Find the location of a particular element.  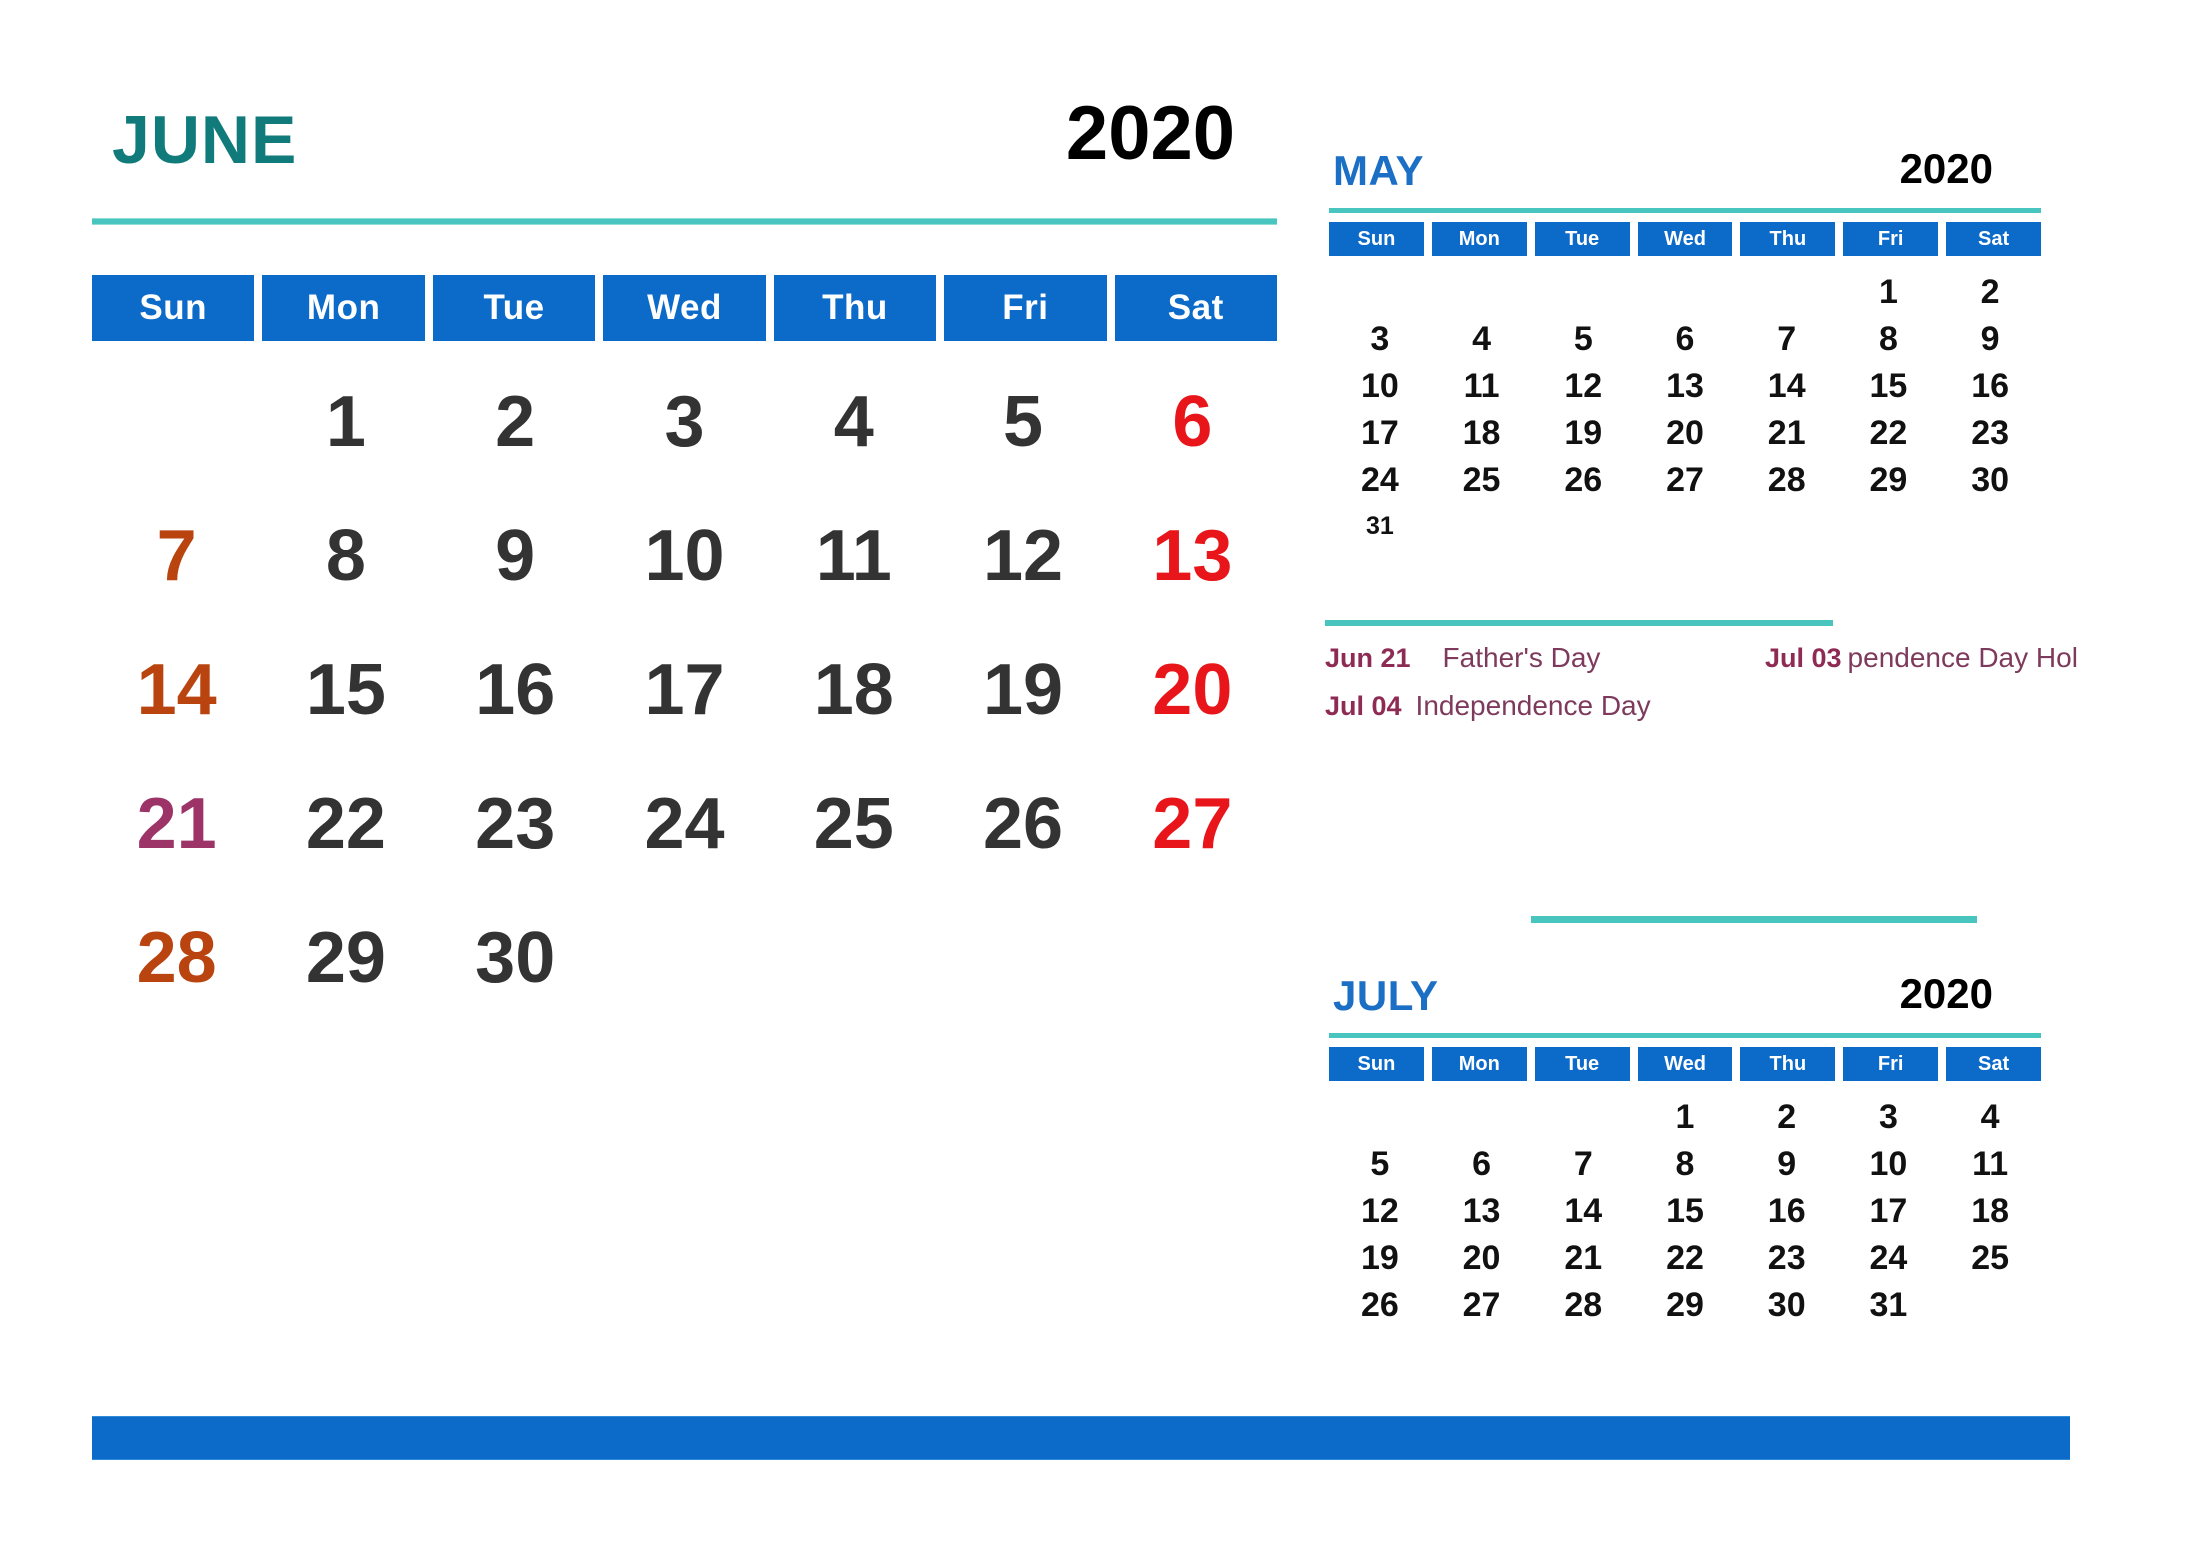

mini-may-weekday-wed: Wed is located at coordinates (1685, 239).